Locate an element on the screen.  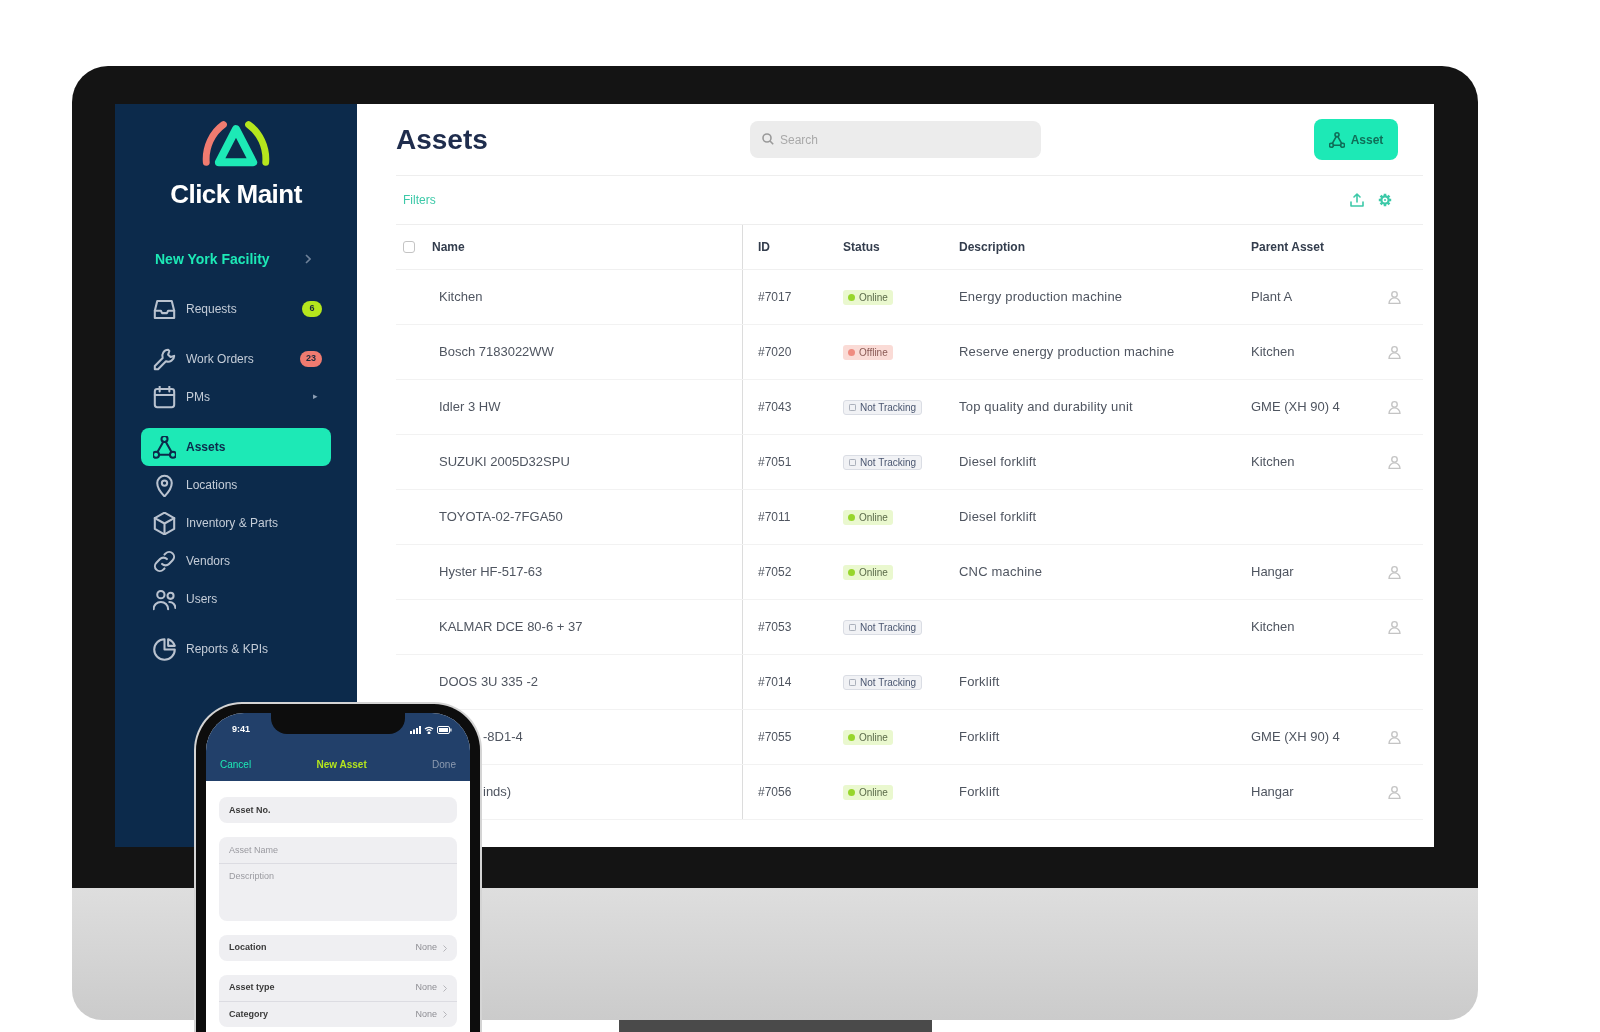
facility-selector: New York Facility is located at coordinates (236, 259).